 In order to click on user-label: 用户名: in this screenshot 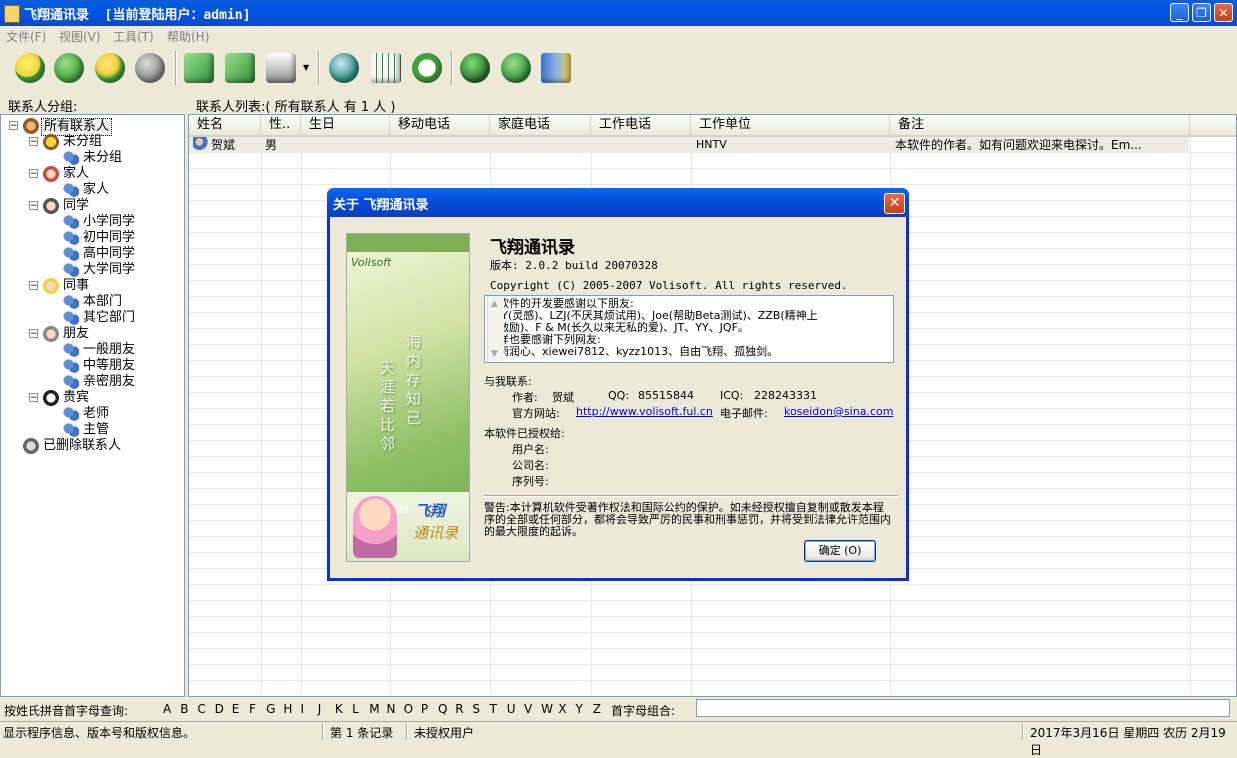, I will do `click(530, 449)`.